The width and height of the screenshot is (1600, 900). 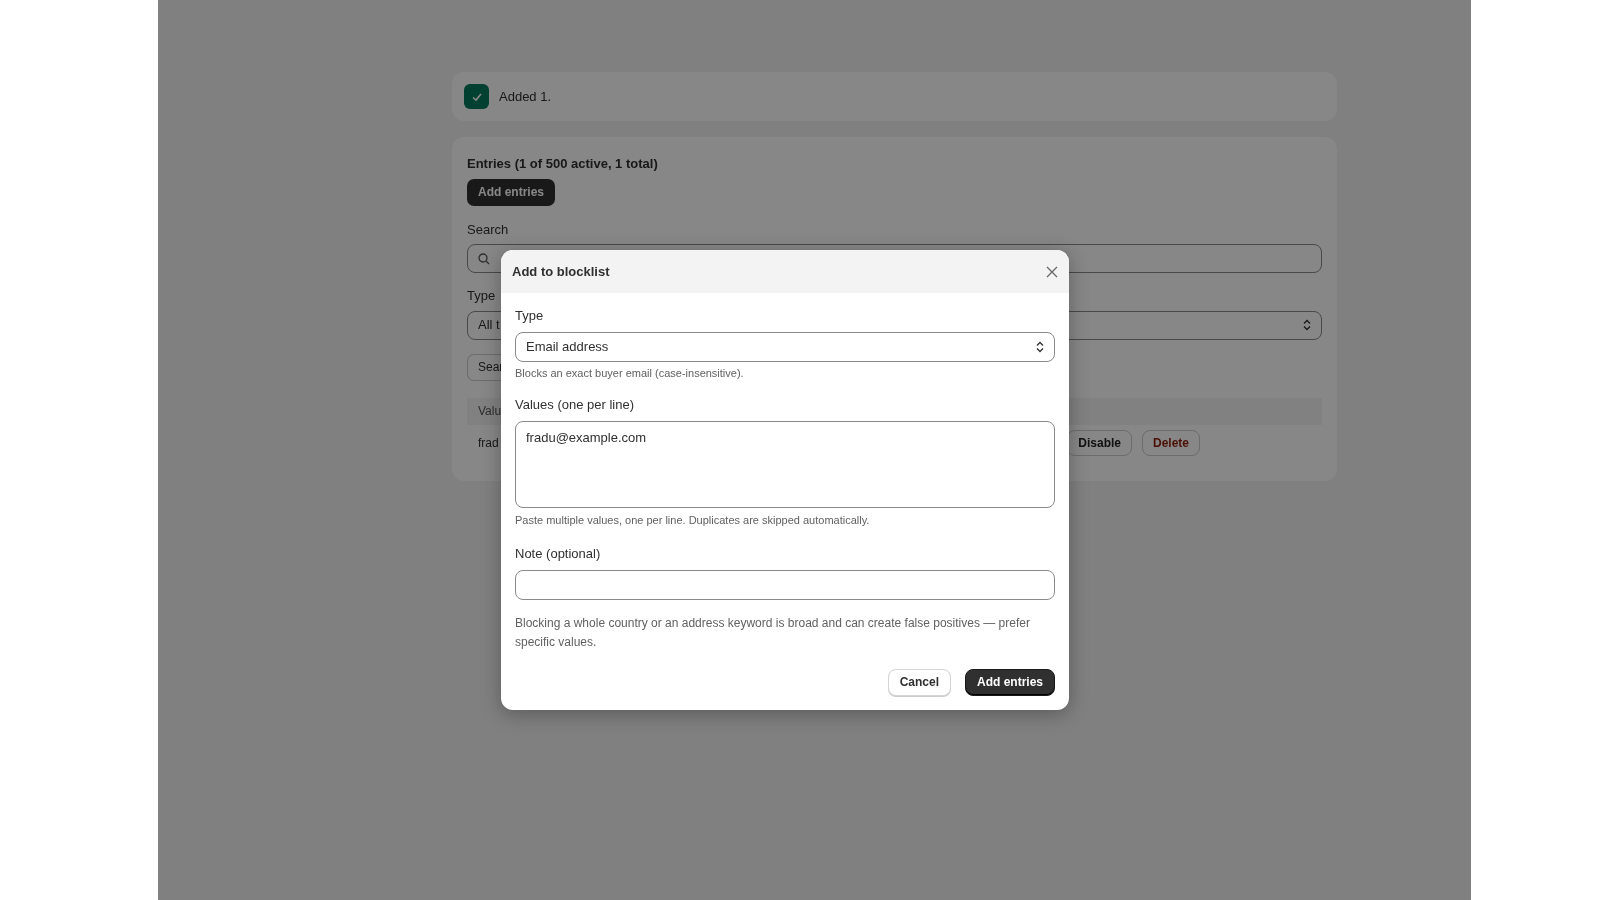 What do you see at coordinates (488, 443) in the screenshot?
I see `table-cell-text: frad` at bounding box center [488, 443].